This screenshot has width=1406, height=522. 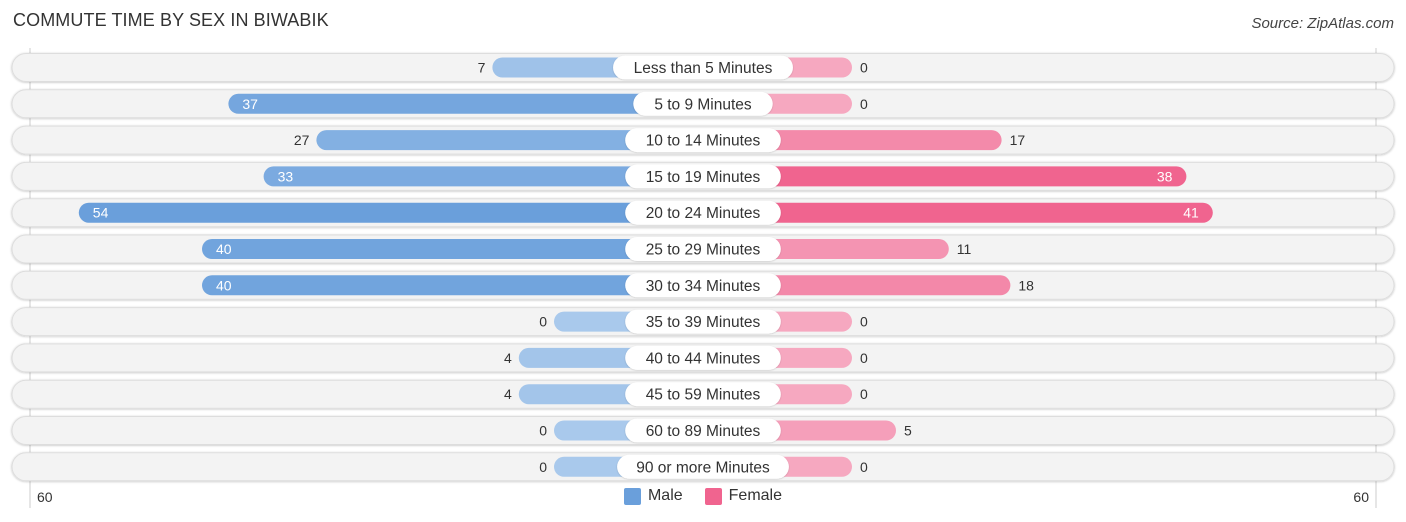 I want to click on chart-row: 10 to 14 Minutes 27 17, so click(x=703, y=140).